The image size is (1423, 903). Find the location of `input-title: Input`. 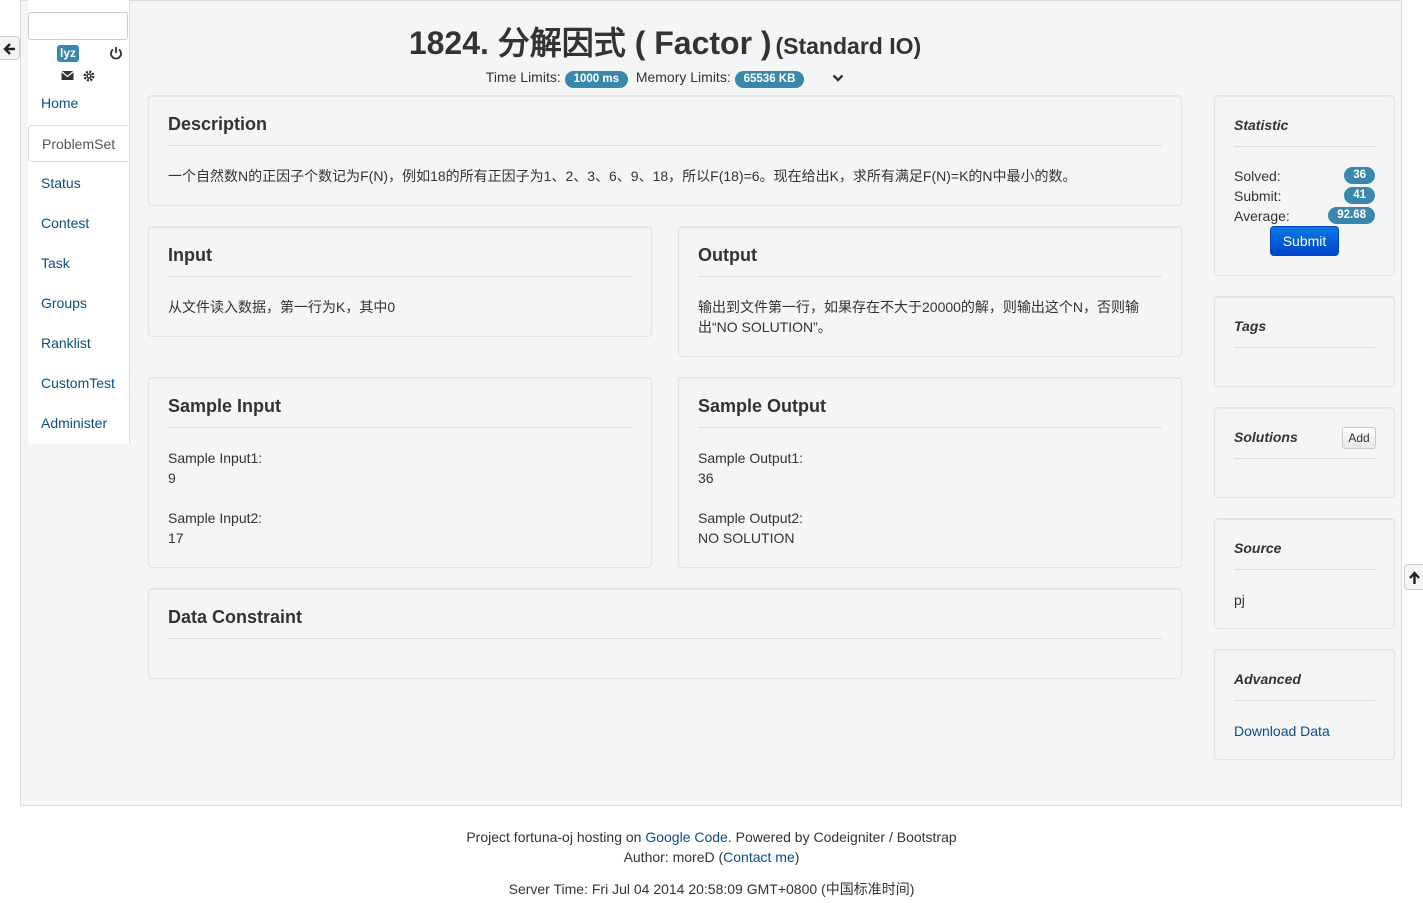

input-title: Input is located at coordinates (190, 255).